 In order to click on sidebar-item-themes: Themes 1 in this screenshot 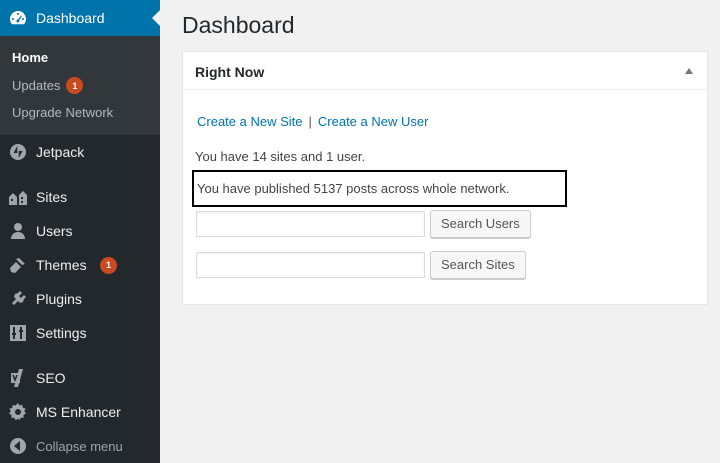, I will do `click(80, 265)`.